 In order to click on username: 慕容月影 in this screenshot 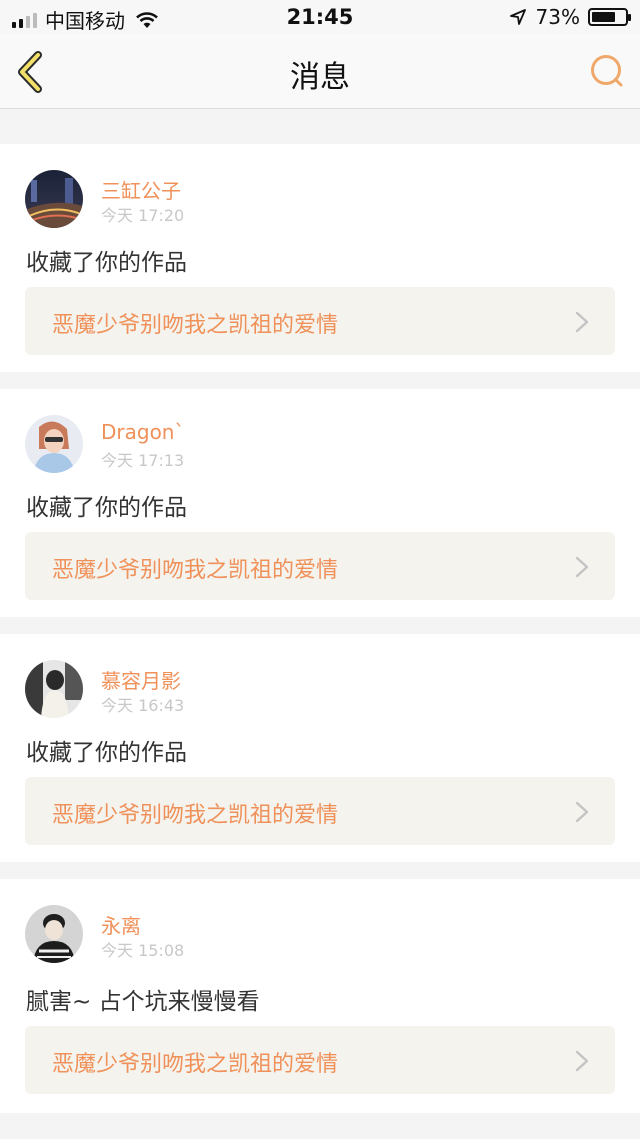, I will do `click(141, 679)`.